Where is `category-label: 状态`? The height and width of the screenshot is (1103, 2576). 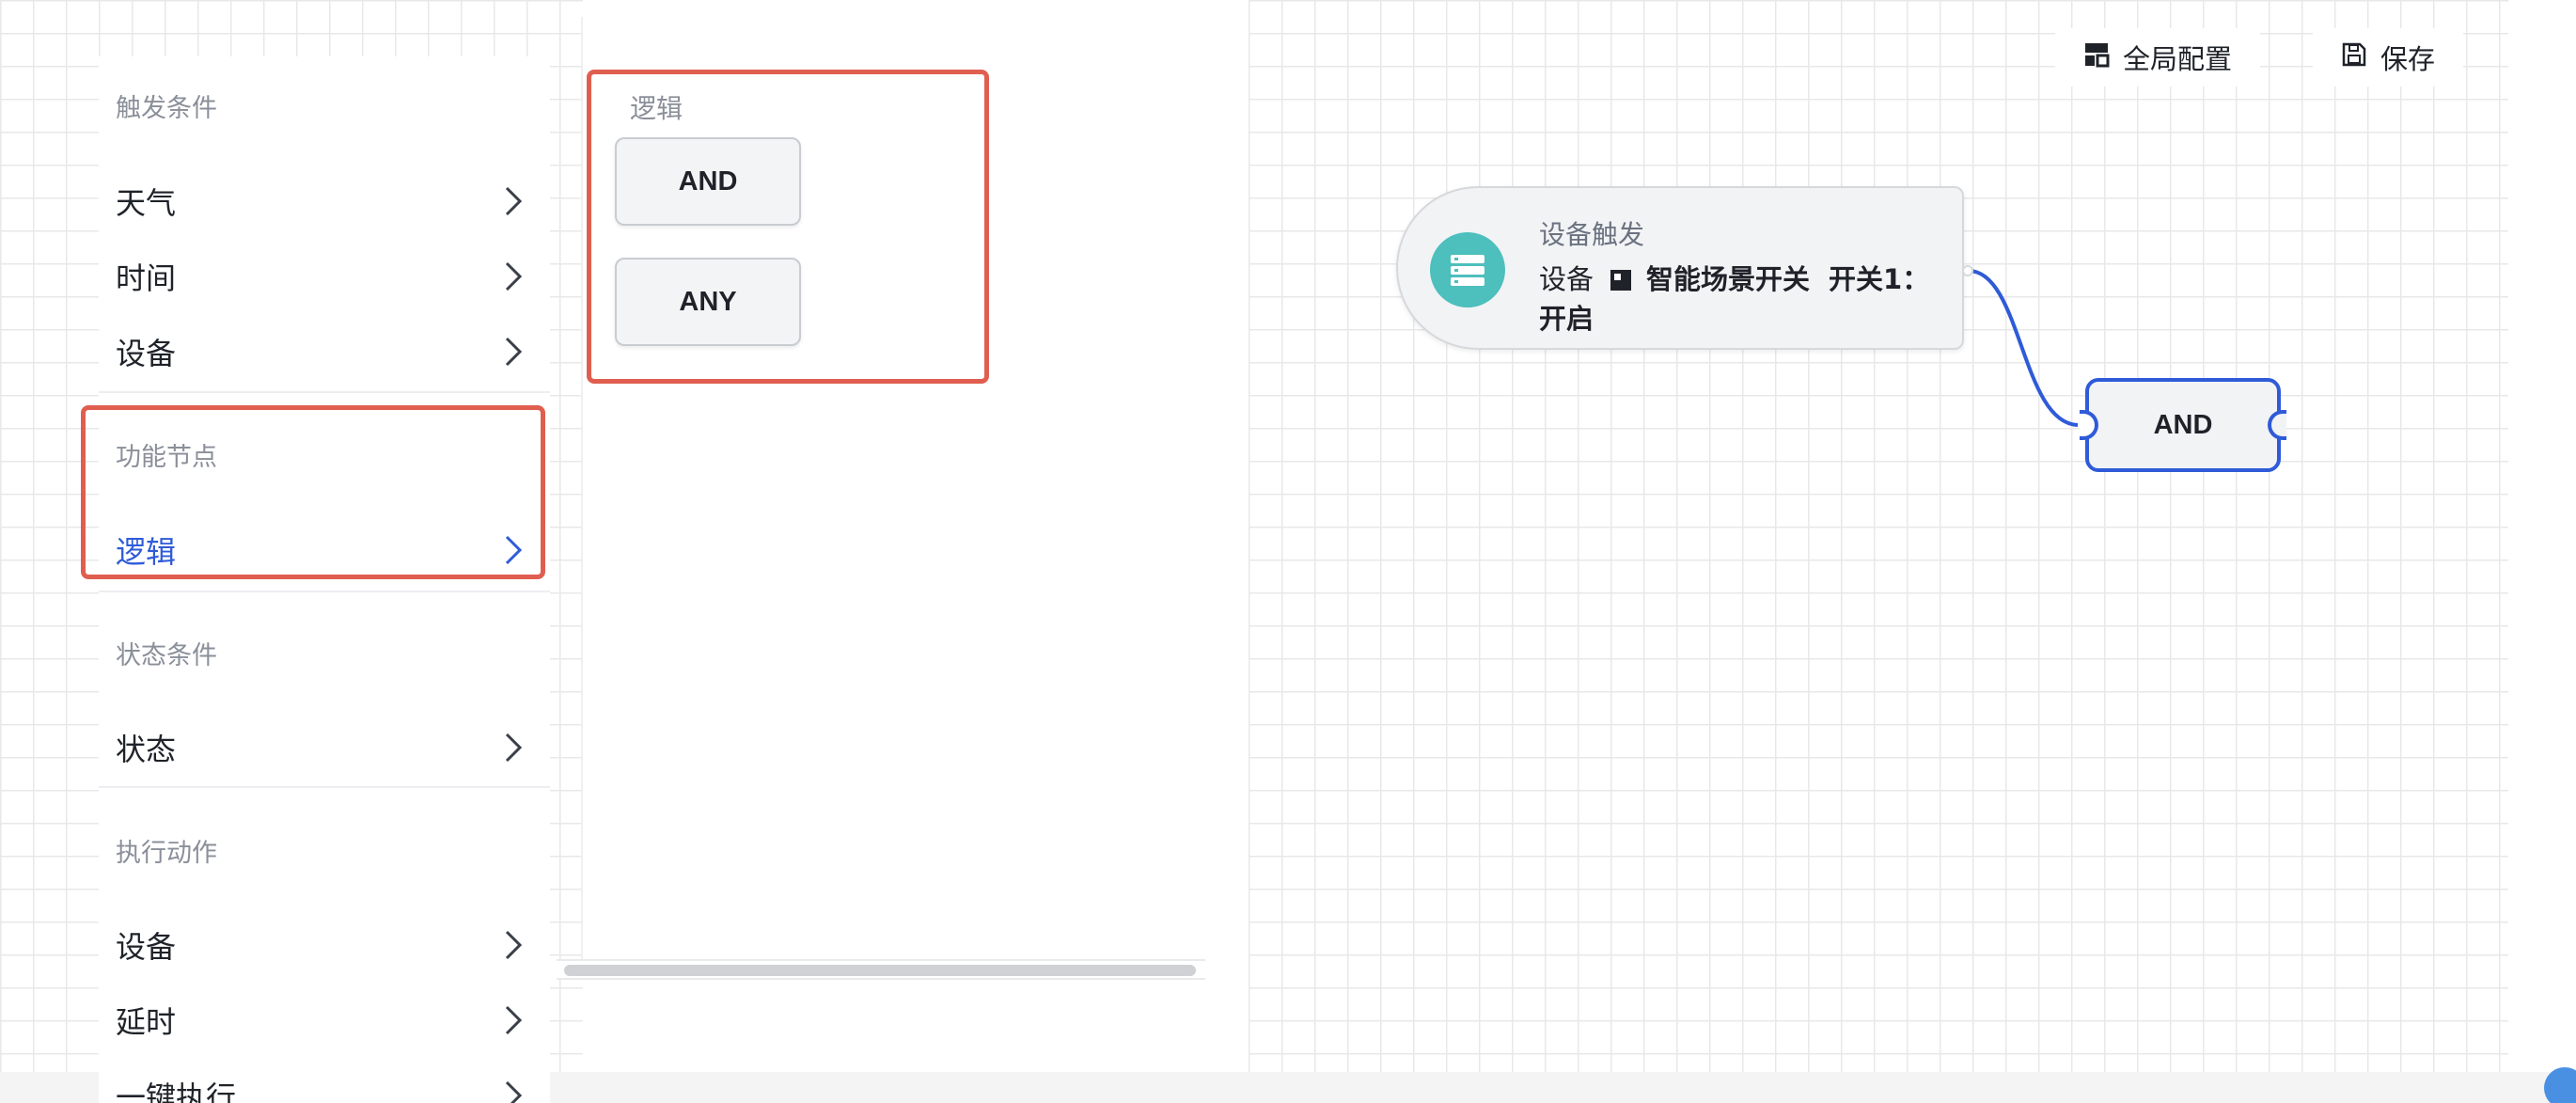
category-label: 状态 is located at coordinates (146, 750).